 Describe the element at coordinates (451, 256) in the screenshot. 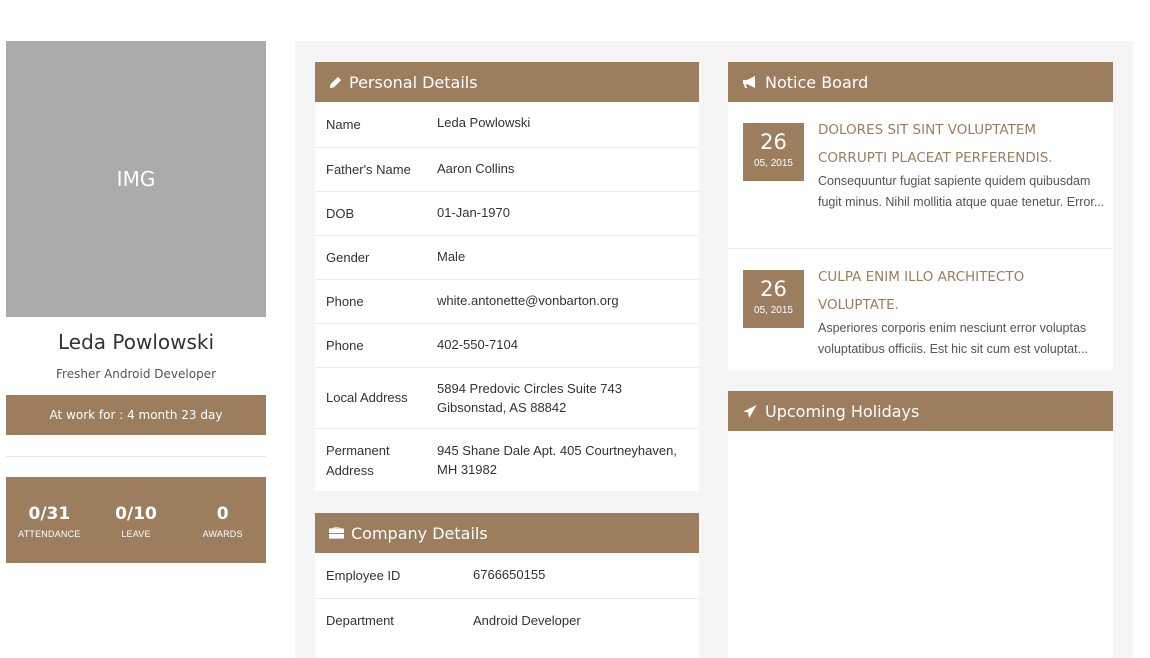

I see `detail-value: Male` at that location.